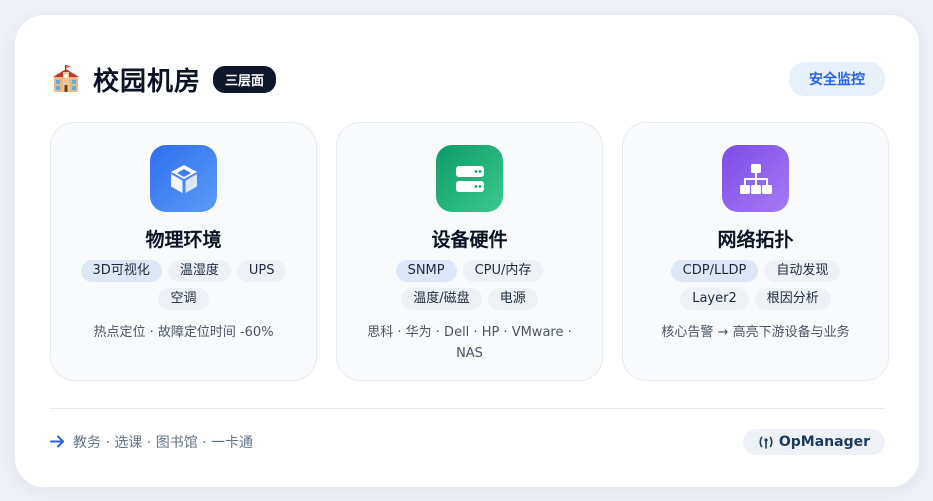 The width and height of the screenshot is (933, 501). Describe the element at coordinates (766, 442) in the screenshot. I see `antenna-icon` at that location.